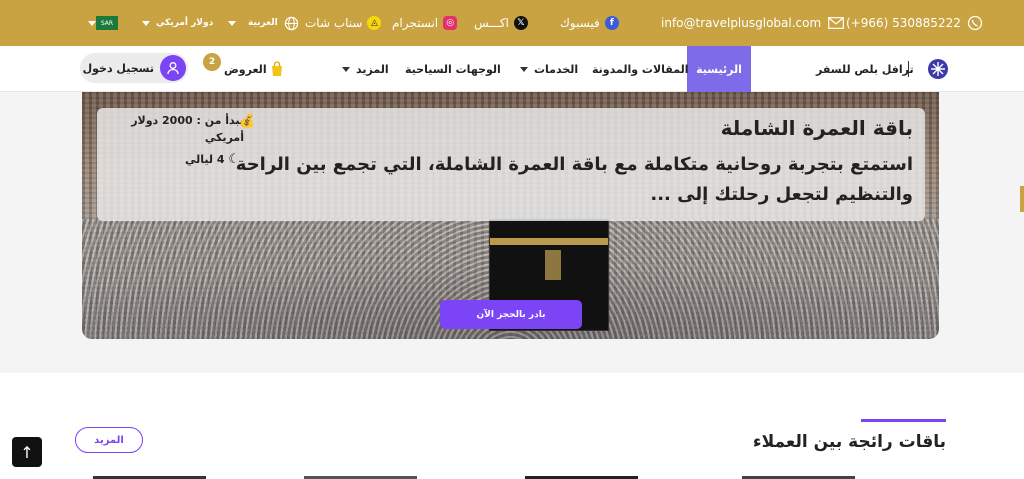 The width and height of the screenshot is (1024, 479). I want to click on nav-offers-label: العروض, so click(245, 69).